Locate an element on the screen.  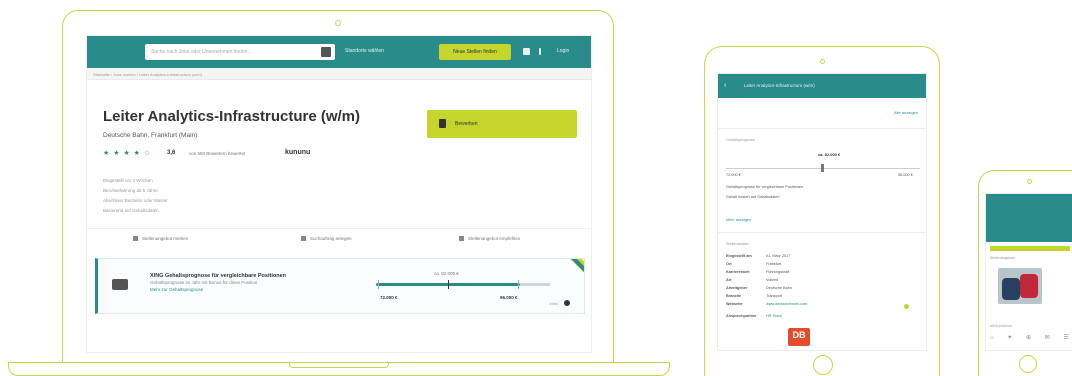
detail-key: Art is located at coordinates (729, 280).